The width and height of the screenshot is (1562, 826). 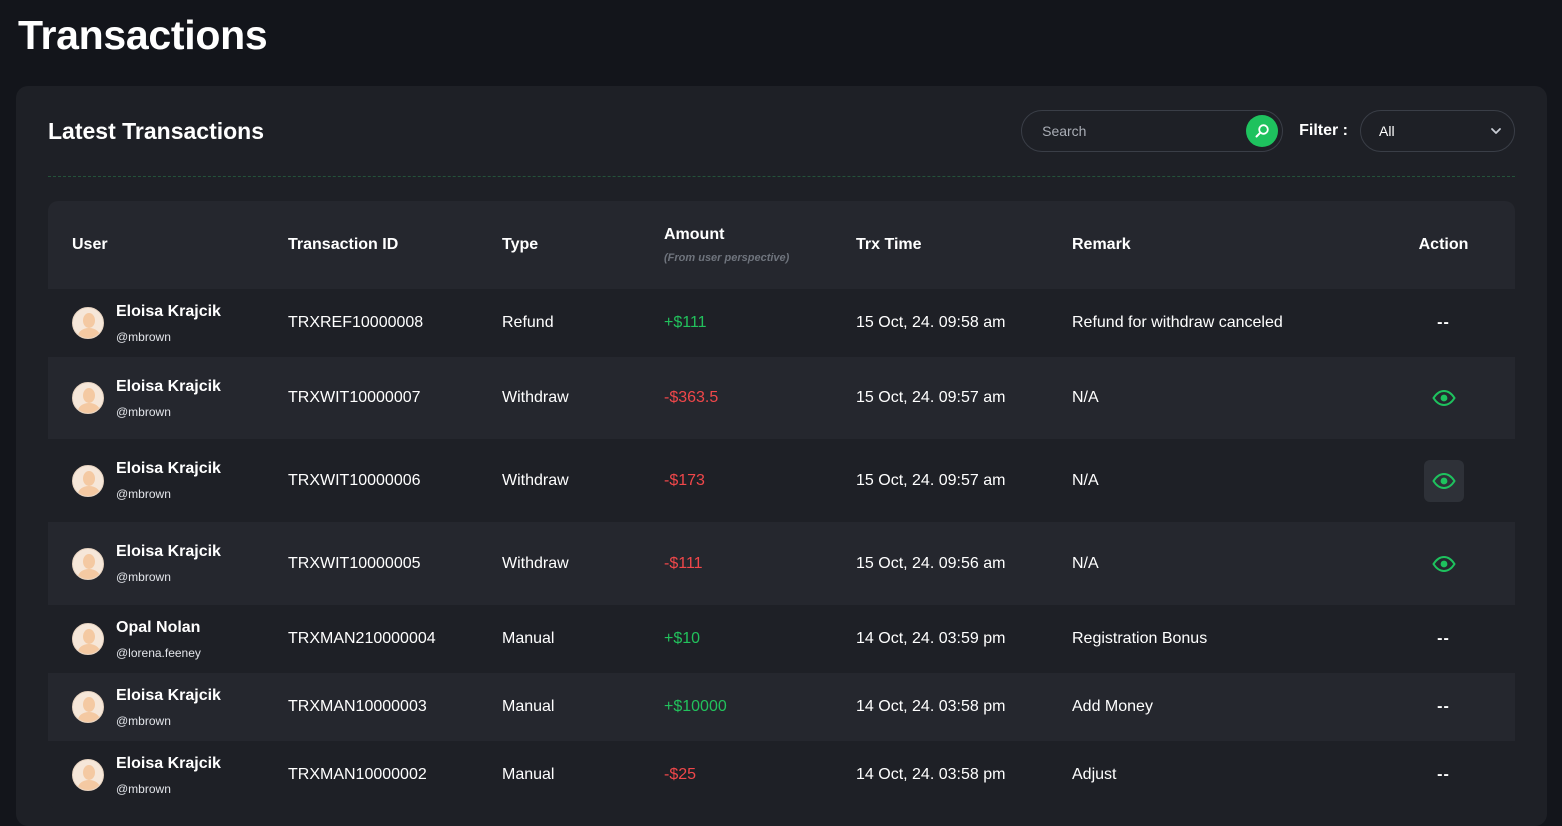 What do you see at coordinates (781, 131) in the screenshot?
I see `card-header: Latest Transactions Filter : All` at bounding box center [781, 131].